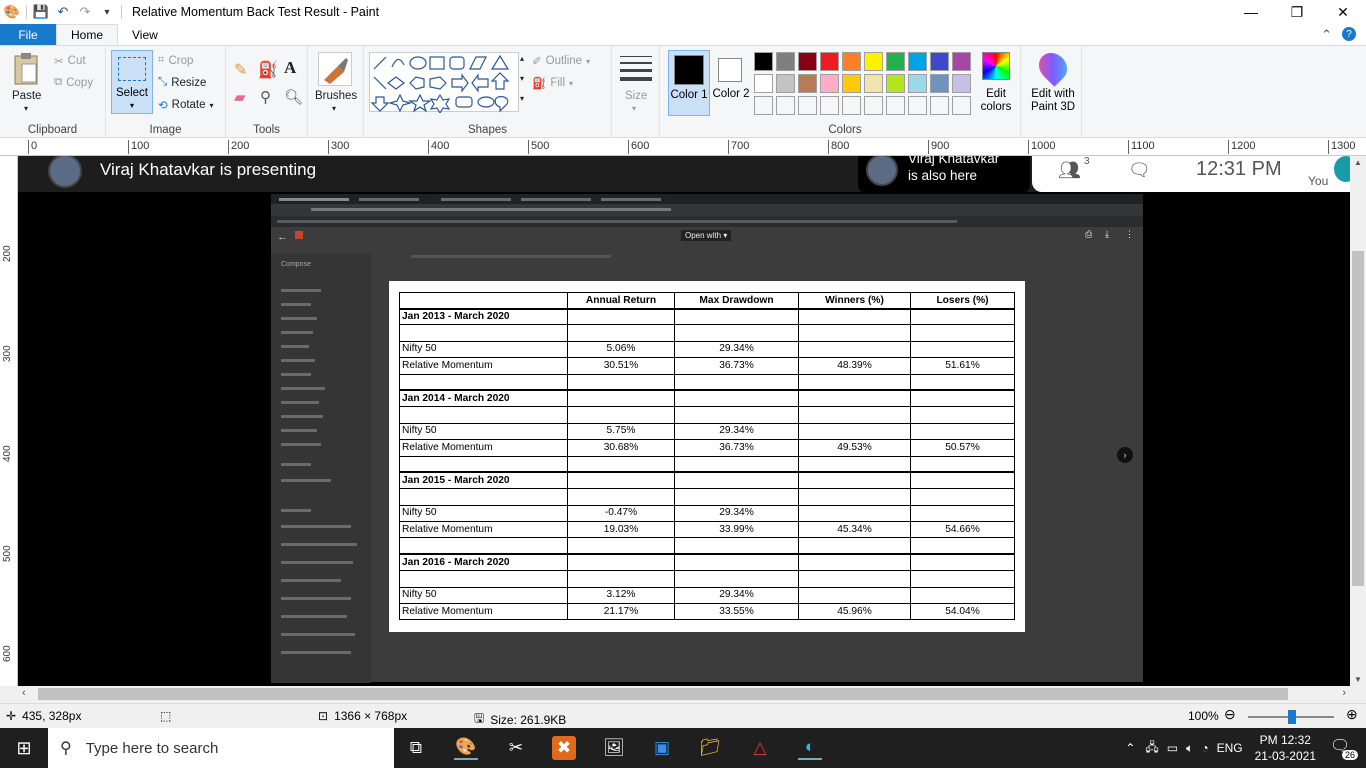 Image resolution: width=1366 pixels, height=768 pixels. What do you see at coordinates (1130, 748) in the screenshot?
I see `show-hidden-icons: ⌃` at bounding box center [1130, 748].